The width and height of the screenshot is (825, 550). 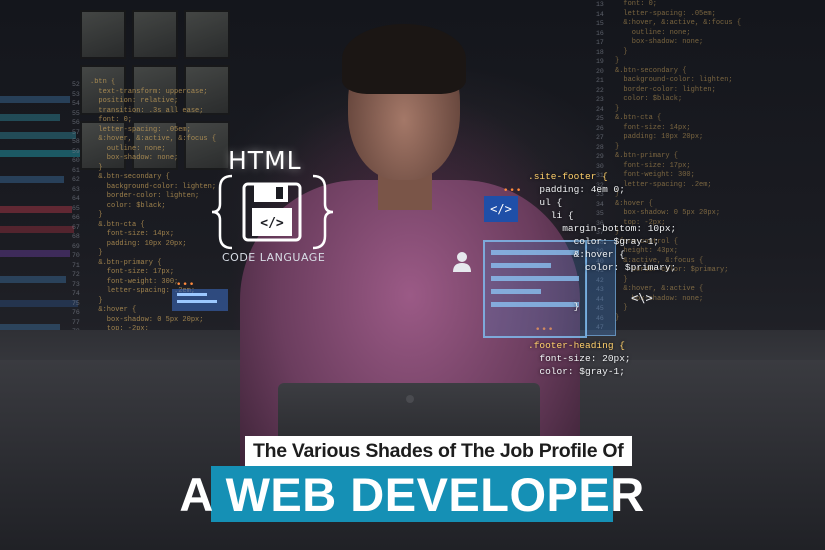 I want to click on code-line: margin-bottom: 10px;, so click(x=602, y=228).